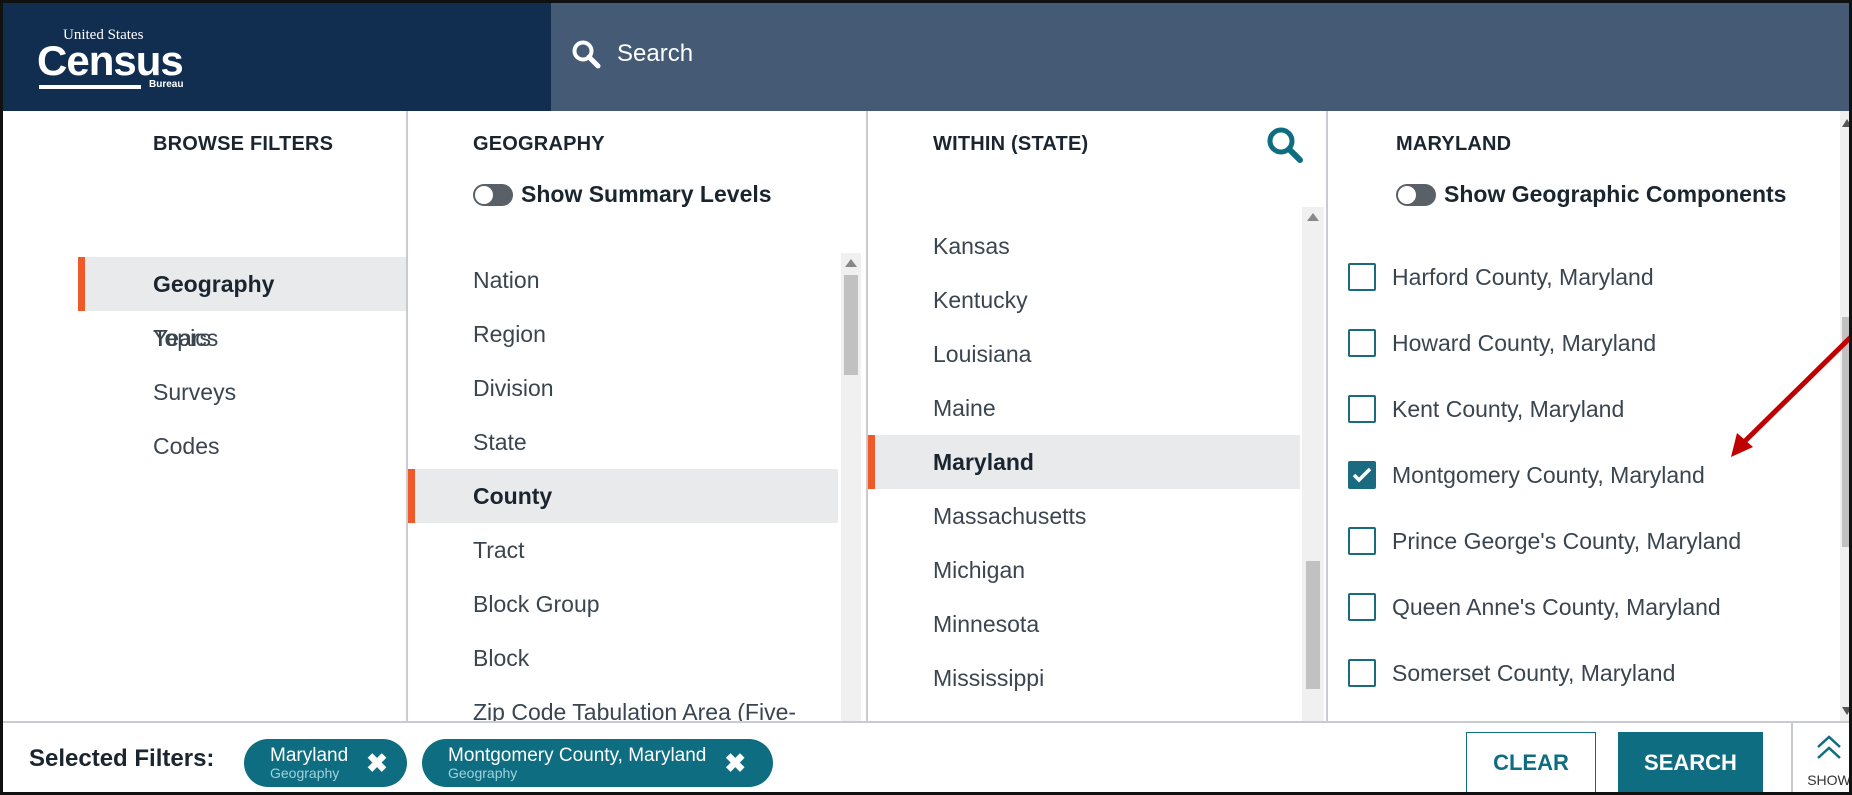  What do you see at coordinates (926, 57) in the screenshot?
I see `header: United States Census Bureau Search` at bounding box center [926, 57].